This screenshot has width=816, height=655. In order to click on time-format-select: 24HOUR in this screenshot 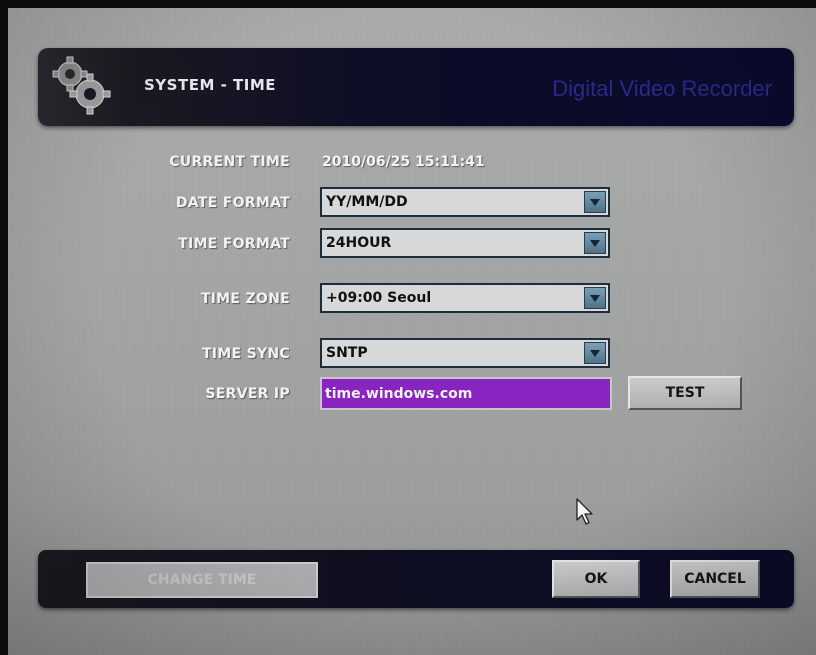, I will do `click(465, 243)`.